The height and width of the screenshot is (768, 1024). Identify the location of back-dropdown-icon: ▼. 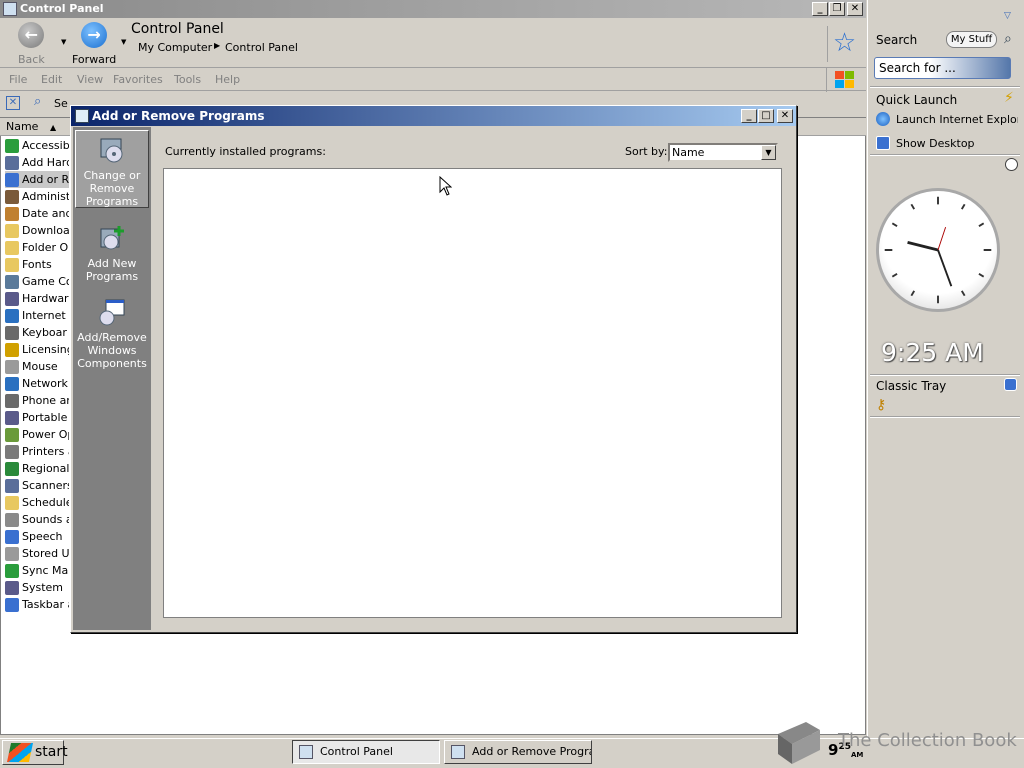
(63, 42).